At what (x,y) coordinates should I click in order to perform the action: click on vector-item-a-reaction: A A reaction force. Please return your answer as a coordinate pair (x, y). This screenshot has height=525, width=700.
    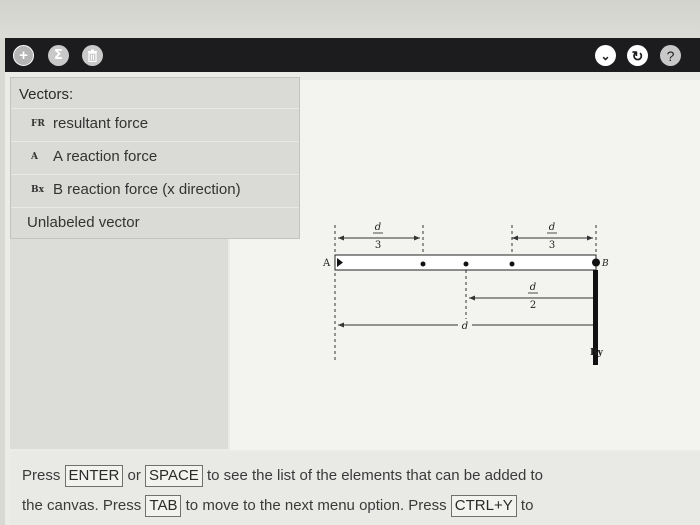
    Looking at the image, I should click on (155, 156).